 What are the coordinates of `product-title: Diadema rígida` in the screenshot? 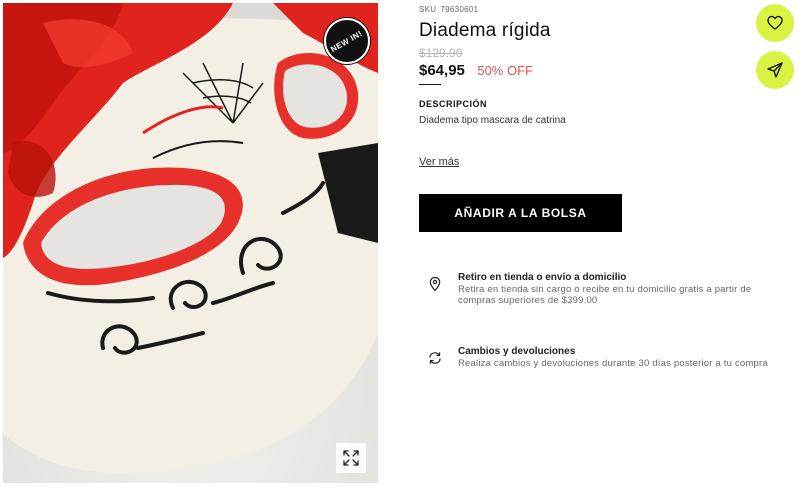 It's located at (485, 30).